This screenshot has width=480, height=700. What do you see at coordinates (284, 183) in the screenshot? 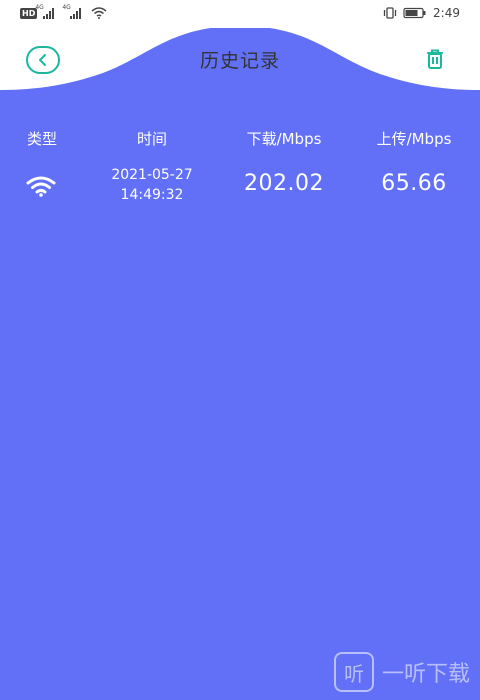
I see `download-value: 202.02` at bounding box center [284, 183].